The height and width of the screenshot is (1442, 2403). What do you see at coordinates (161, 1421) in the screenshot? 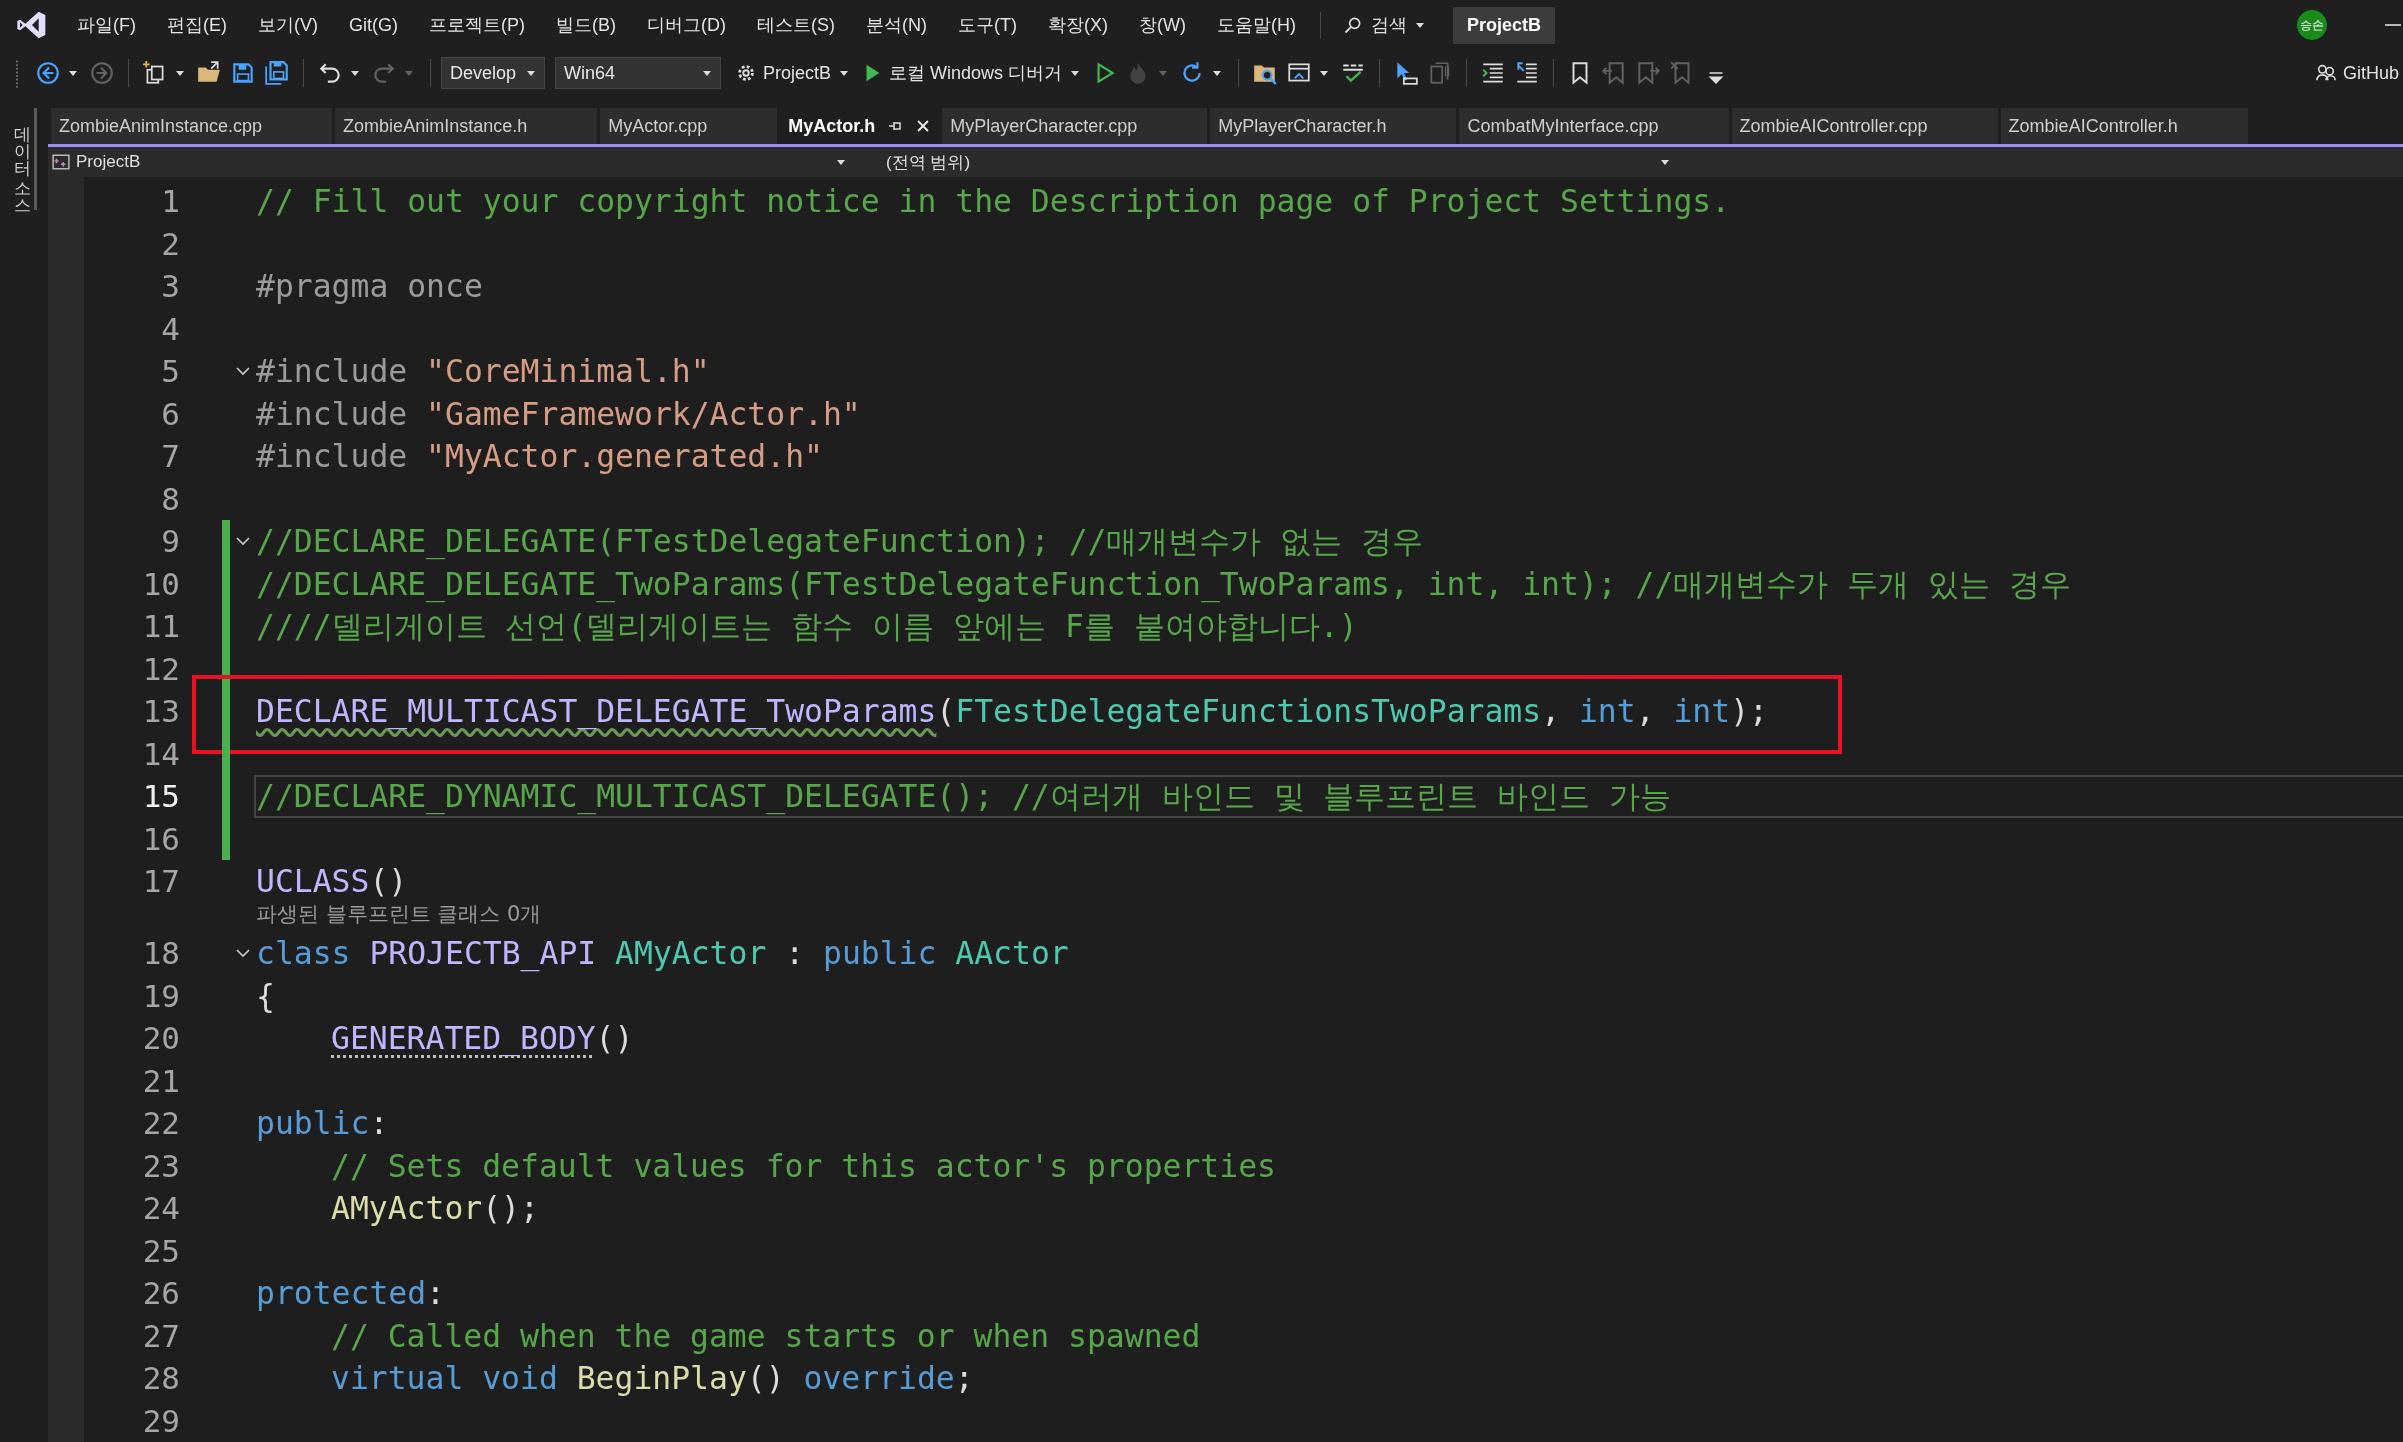
I see `line-number: 29` at bounding box center [161, 1421].